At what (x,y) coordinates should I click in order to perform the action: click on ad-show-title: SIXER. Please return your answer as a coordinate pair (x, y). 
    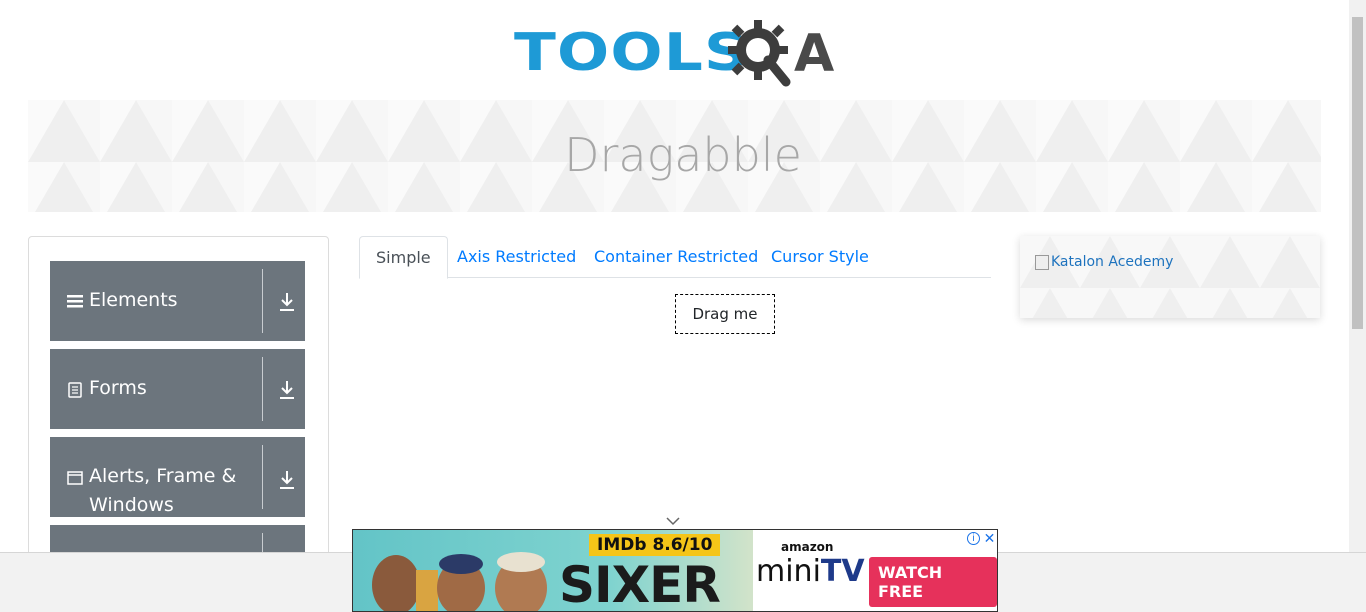
    Looking at the image, I should click on (640, 584).